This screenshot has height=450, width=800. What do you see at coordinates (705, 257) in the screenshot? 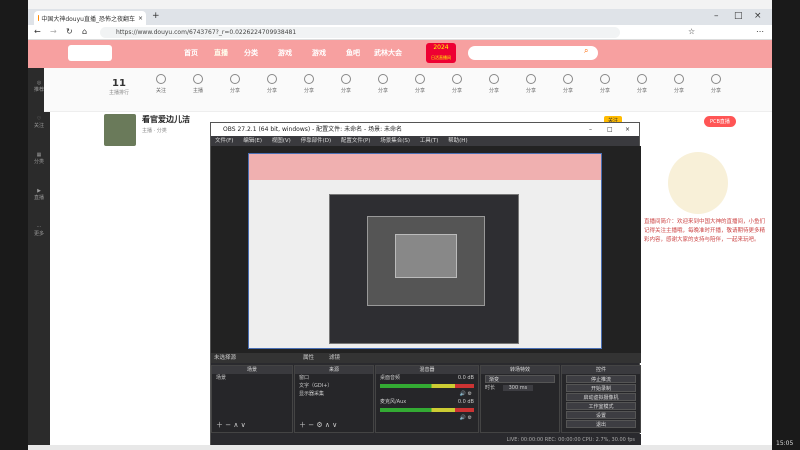
I see `right-panel: PCB直播` at bounding box center [705, 257].